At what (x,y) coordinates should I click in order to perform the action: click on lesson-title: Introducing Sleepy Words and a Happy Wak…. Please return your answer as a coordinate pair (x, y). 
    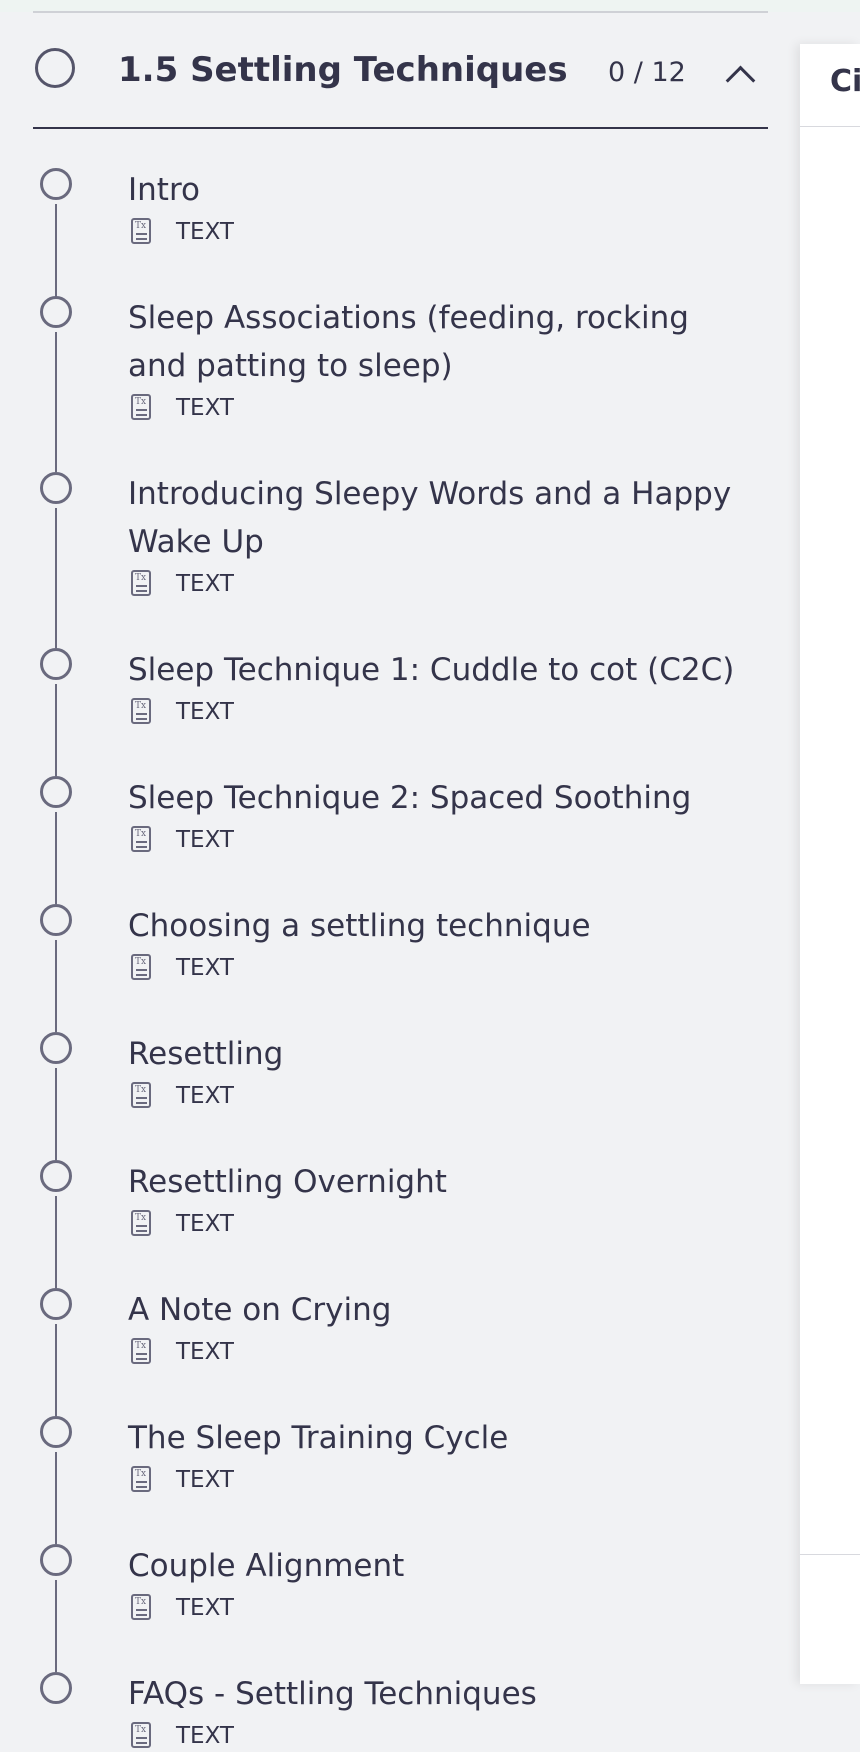
    Looking at the image, I should click on (430, 518).